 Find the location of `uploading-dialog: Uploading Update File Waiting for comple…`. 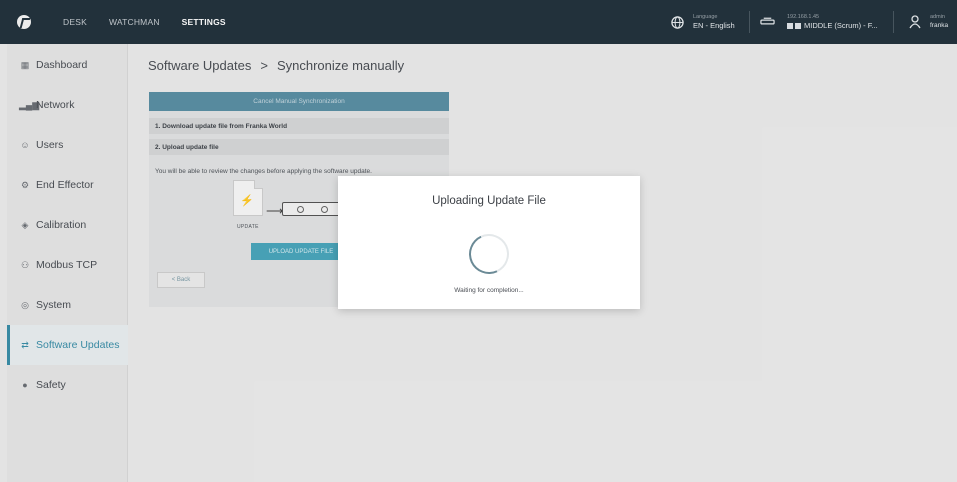

uploading-dialog: Uploading Update File Waiting for comple… is located at coordinates (489, 242).